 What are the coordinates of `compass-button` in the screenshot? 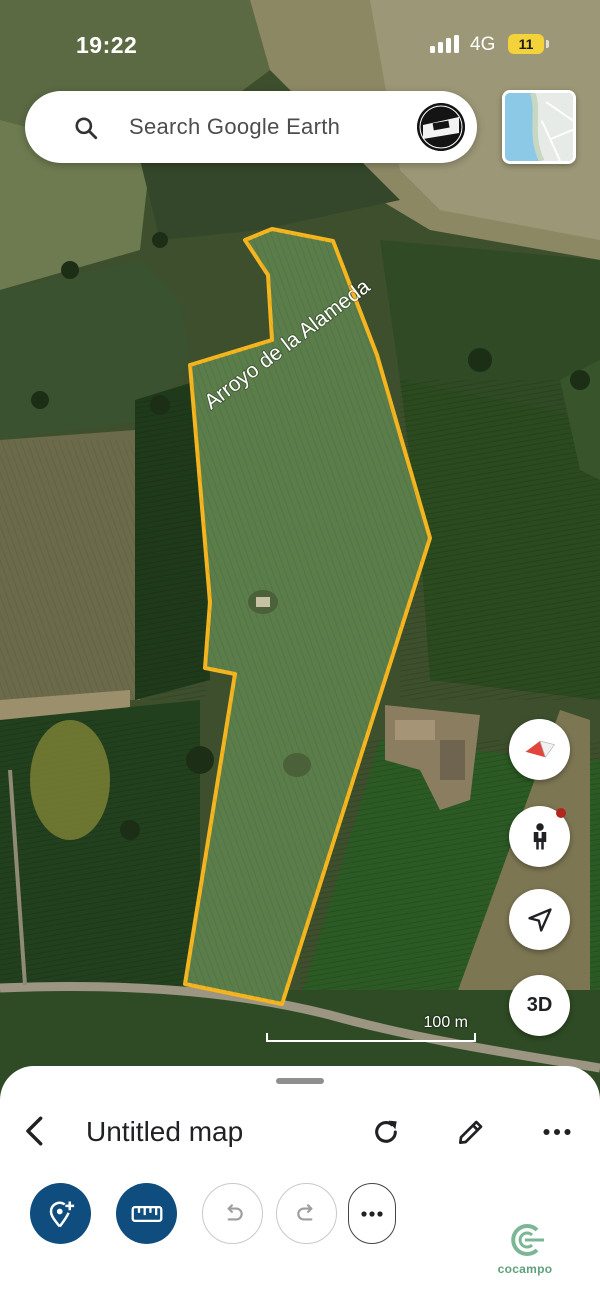 It's located at (539, 749).